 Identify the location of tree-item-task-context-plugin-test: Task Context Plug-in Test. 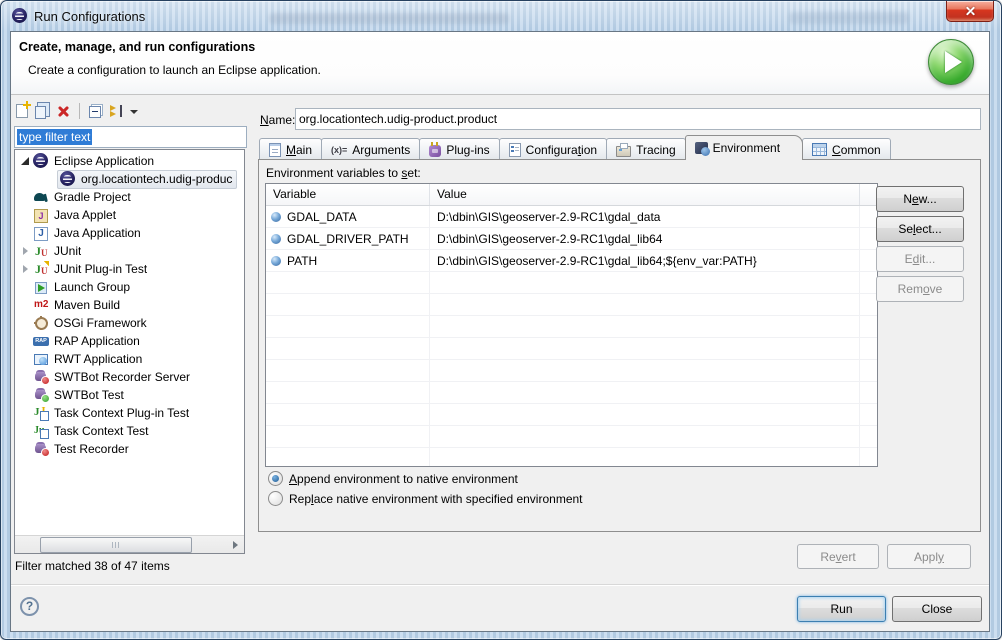
(129, 413).